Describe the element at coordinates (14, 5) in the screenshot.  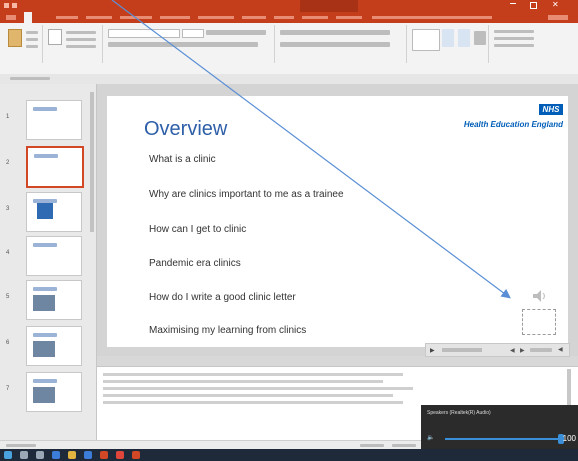
I see `undo-icon` at that location.